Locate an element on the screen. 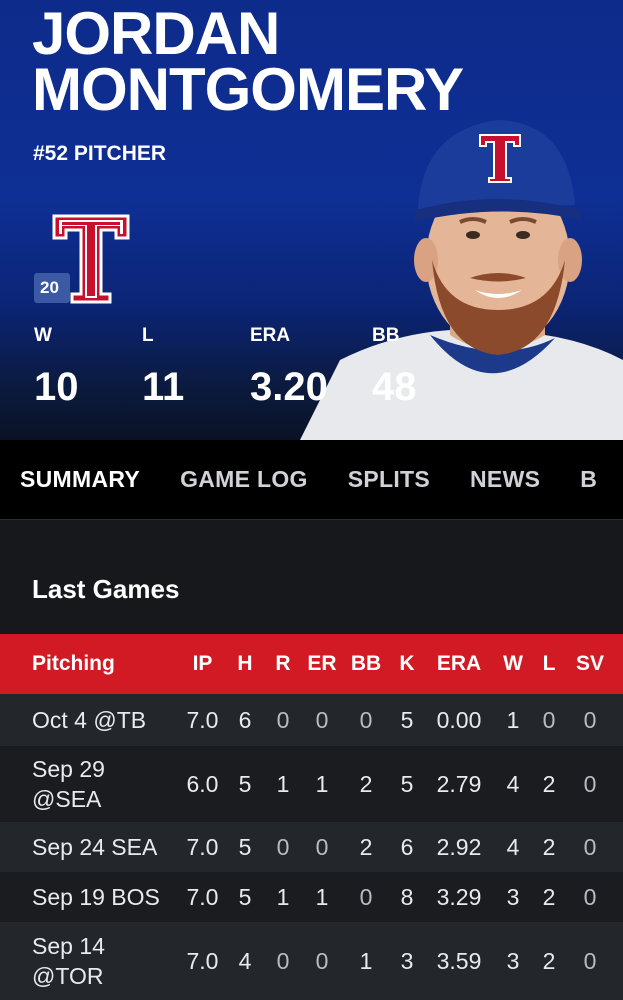 This screenshot has width=623, height=1000. stat-value: 10 is located at coordinates (56, 387).